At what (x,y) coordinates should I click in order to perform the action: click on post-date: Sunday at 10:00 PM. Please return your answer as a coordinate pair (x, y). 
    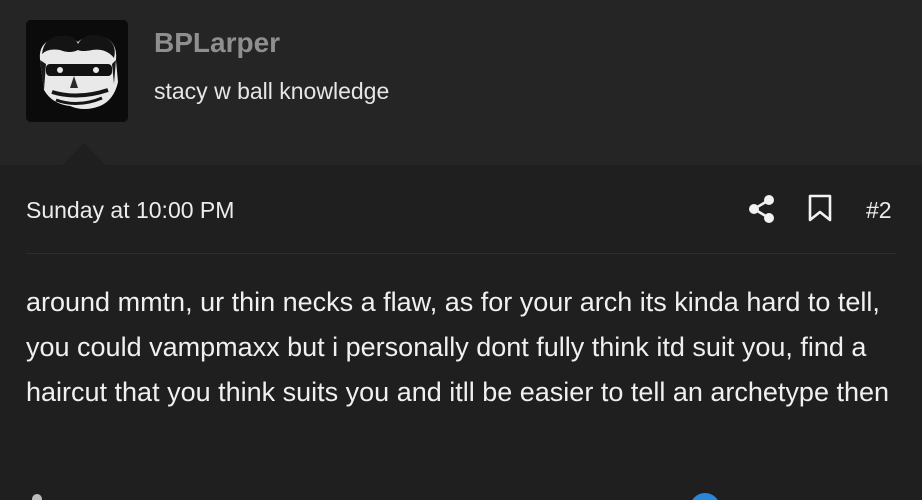
    Looking at the image, I should click on (130, 210).